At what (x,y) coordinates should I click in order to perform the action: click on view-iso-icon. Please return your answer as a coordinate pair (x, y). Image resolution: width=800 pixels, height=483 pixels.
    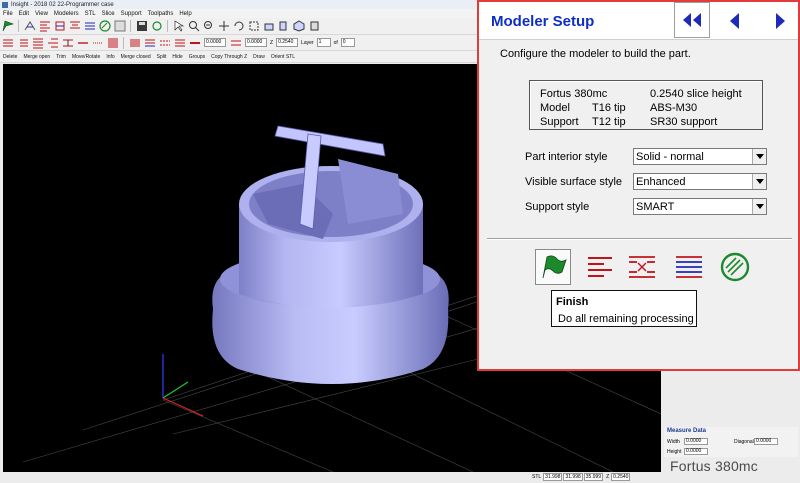
    Looking at the image, I should click on (298, 26).